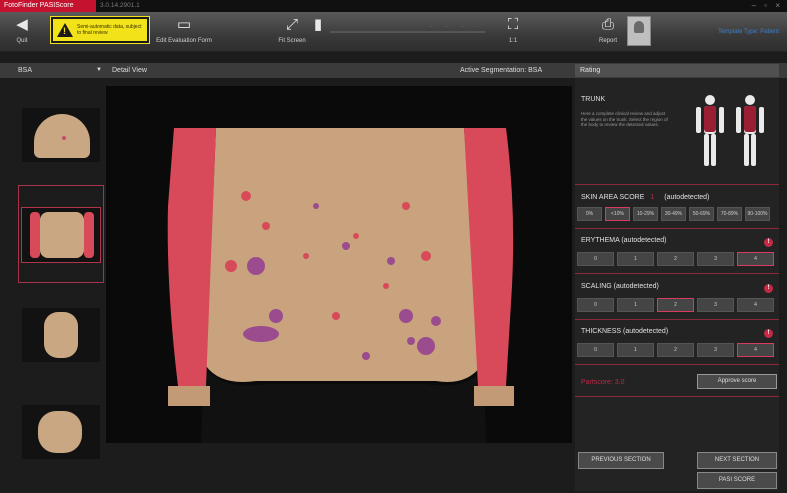 The height and width of the screenshot is (493, 787). I want to click on pasi-score-button: PASI SCORE, so click(737, 480).